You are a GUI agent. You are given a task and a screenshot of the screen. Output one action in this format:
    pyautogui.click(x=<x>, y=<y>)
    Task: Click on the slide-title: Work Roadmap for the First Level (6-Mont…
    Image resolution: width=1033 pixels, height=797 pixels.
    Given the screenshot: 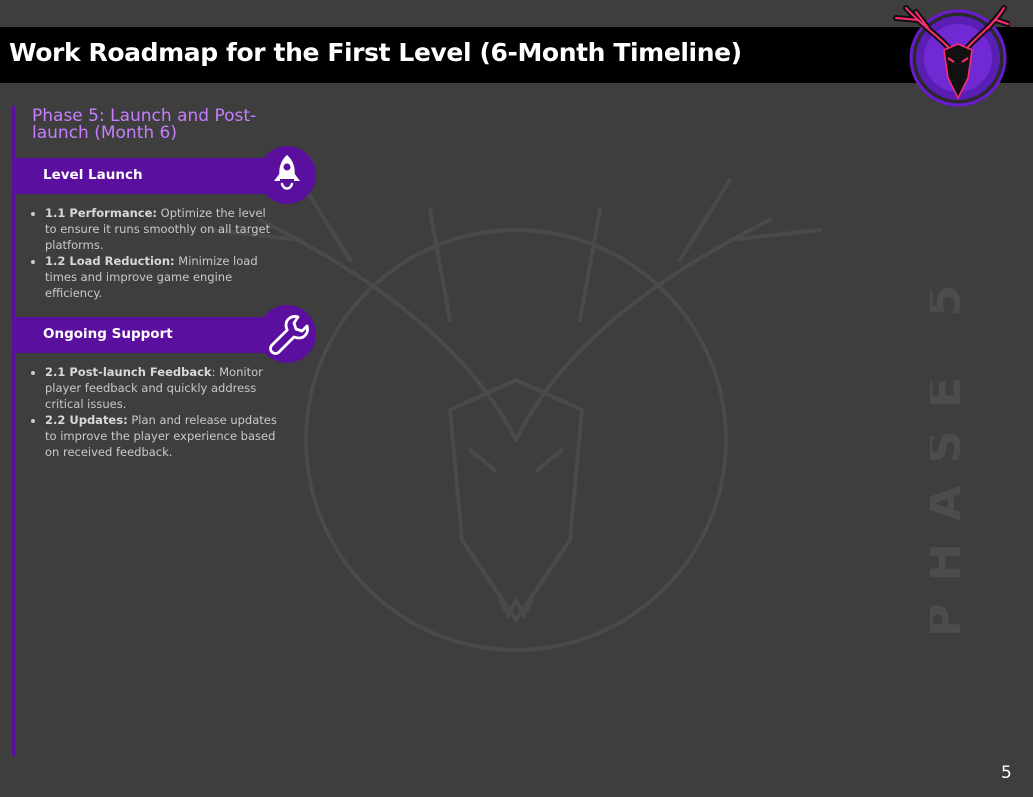 What is the action you would take?
    pyautogui.click(x=375, y=52)
    